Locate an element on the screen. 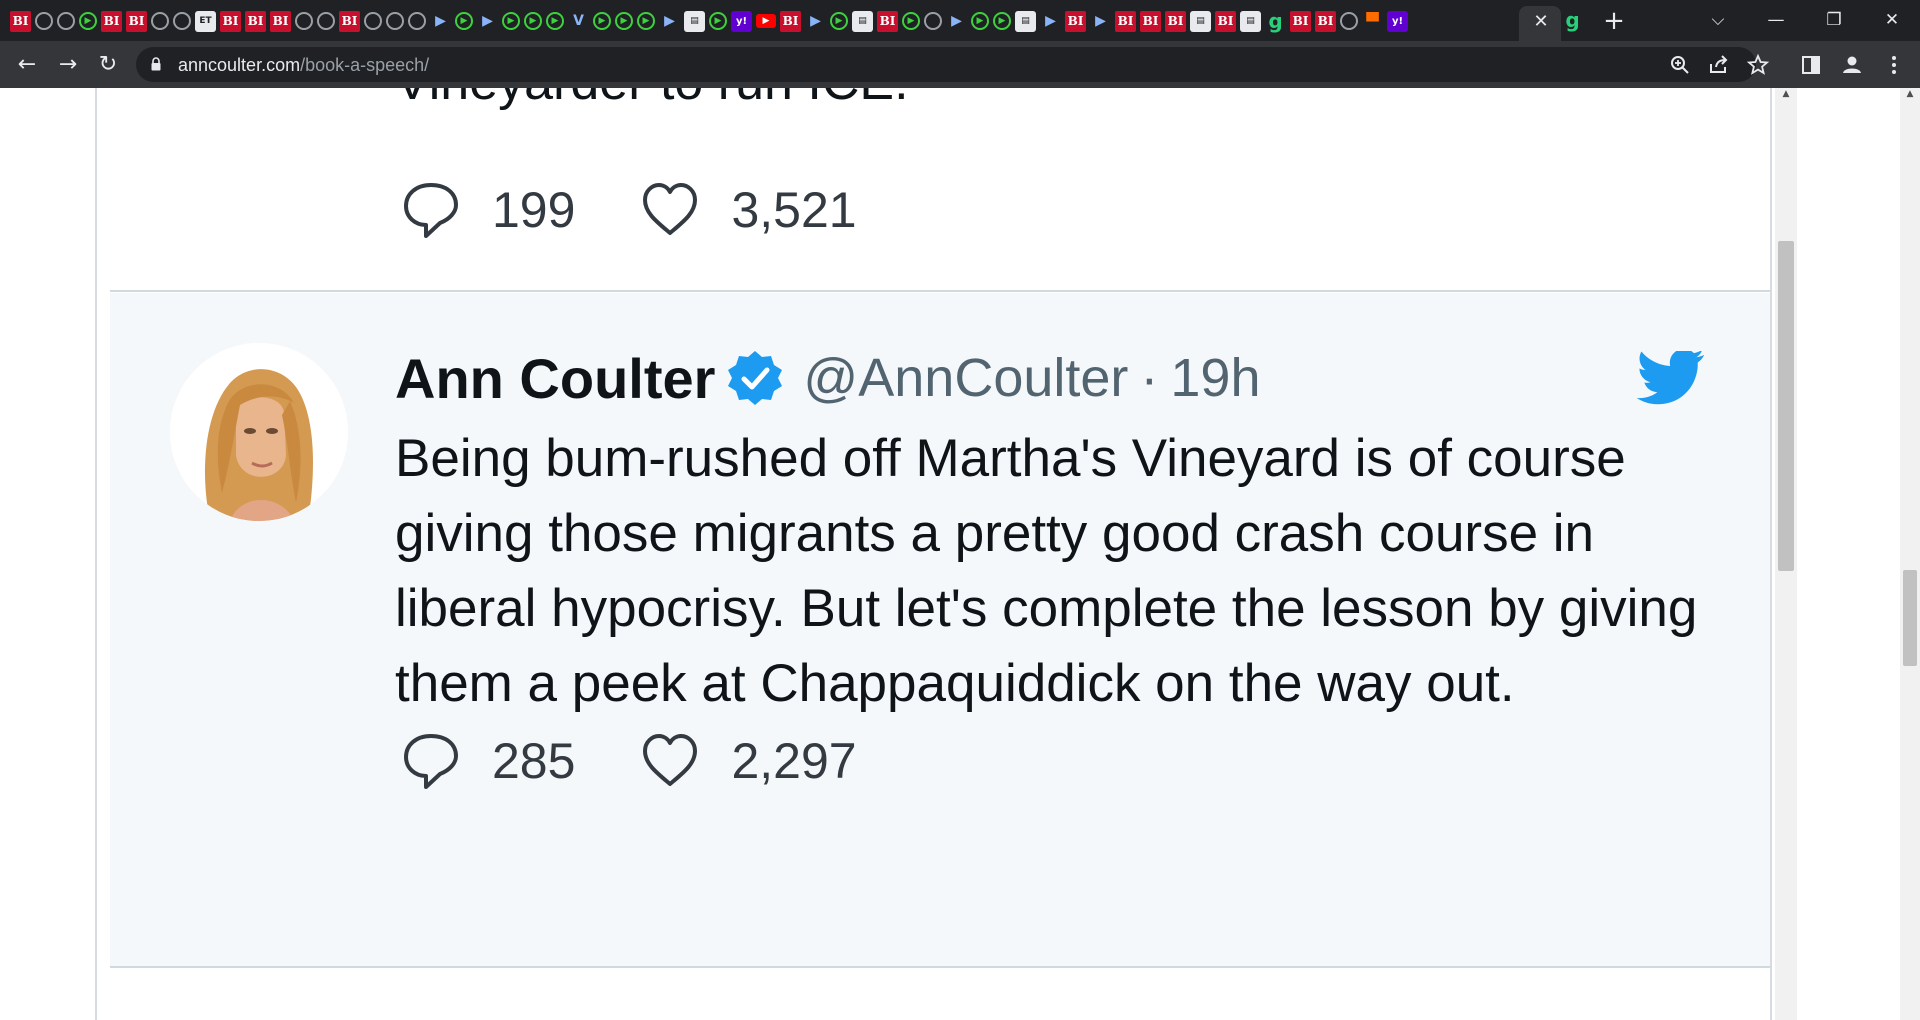 The image size is (1920, 1020). author-handle: @AnnCoulter is located at coordinates (965, 378).